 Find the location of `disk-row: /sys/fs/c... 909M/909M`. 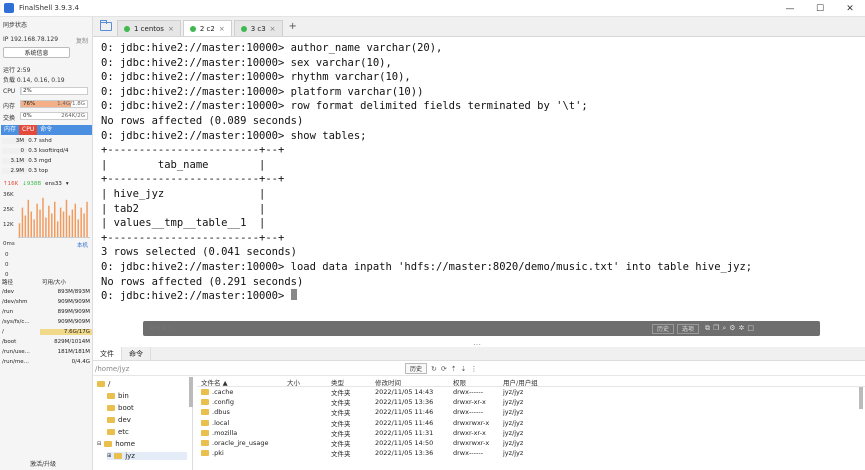

disk-row: /sys/fs/c... 909M/909M is located at coordinates (47, 322).